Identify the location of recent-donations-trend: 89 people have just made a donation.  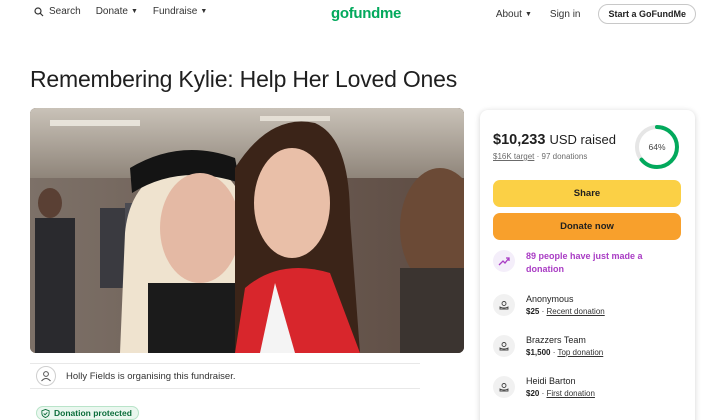
(574, 263).